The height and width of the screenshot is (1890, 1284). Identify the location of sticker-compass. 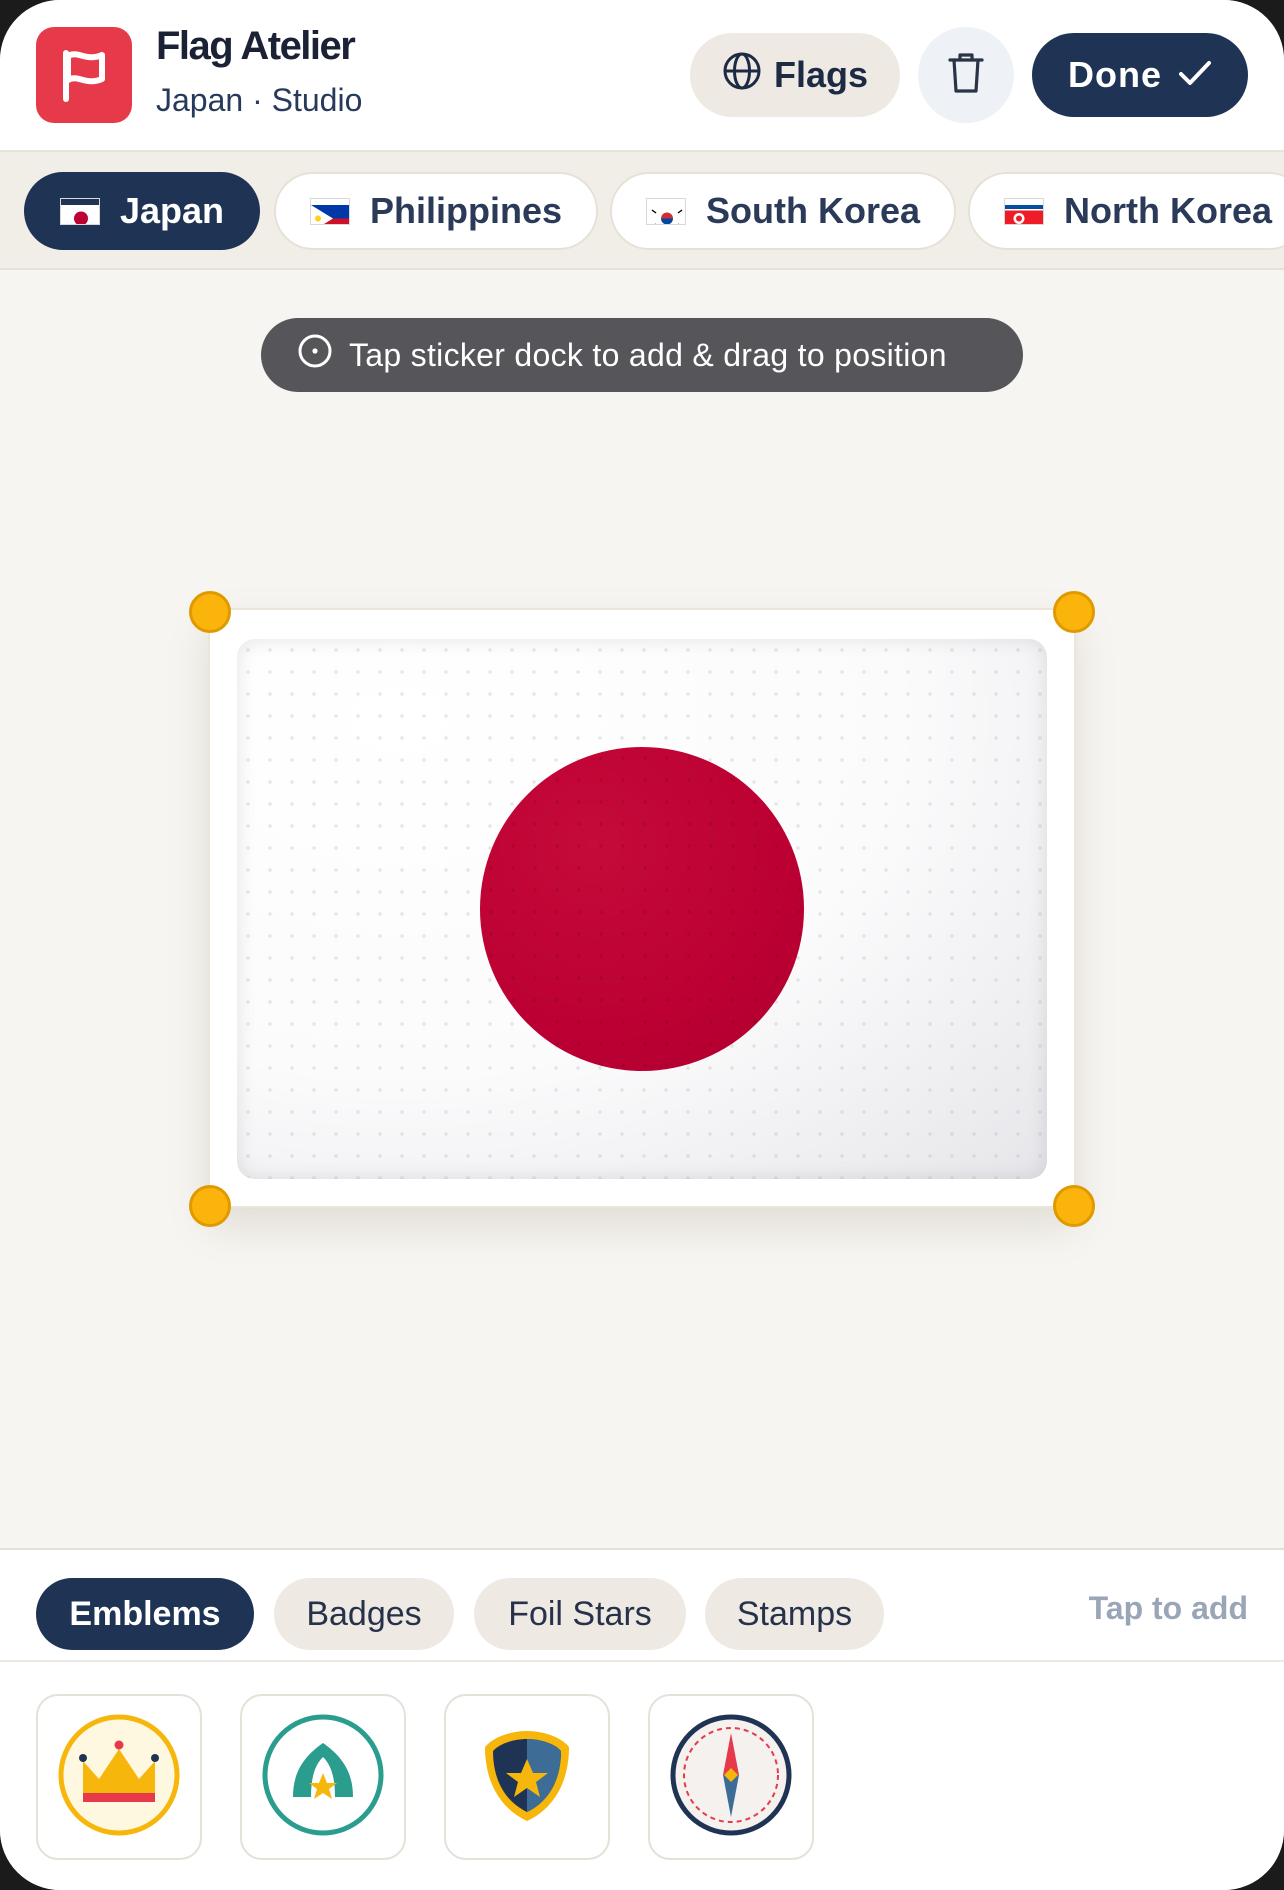
(731, 1777).